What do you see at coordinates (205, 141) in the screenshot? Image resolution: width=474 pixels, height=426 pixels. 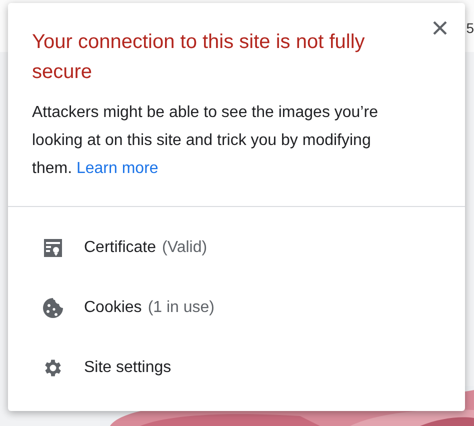 I see `warning-message: Attackers might be able to see the images you’re looking at on this site and trick you by modifying them. Learn more` at bounding box center [205, 141].